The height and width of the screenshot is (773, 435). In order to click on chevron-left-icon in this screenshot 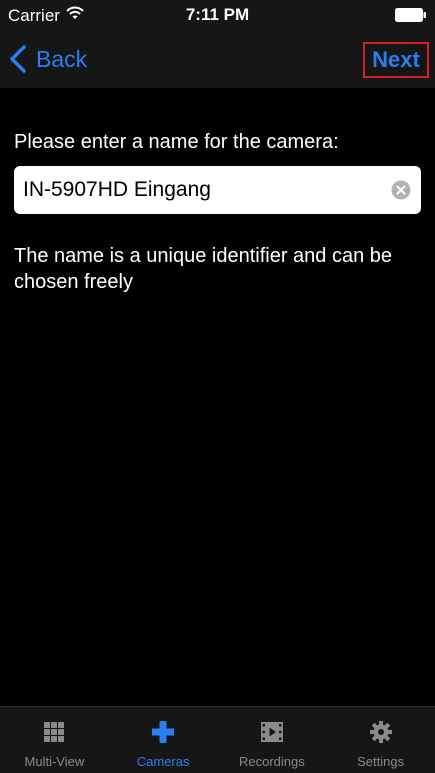, I will do `click(18, 59)`.